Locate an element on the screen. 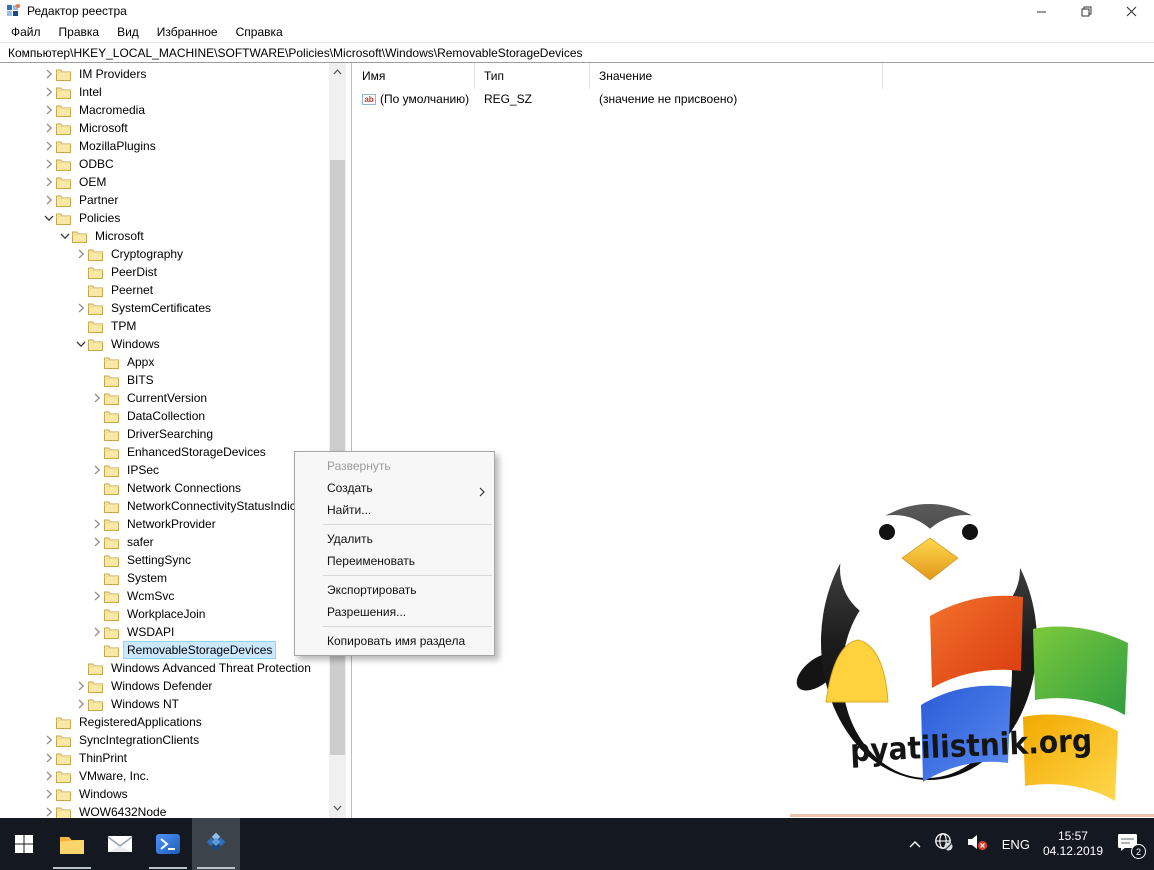 Image resolution: width=1154 pixels, height=870 pixels. tree-item-wsdapi: WSDAPI is located at coordinates (163, 632).